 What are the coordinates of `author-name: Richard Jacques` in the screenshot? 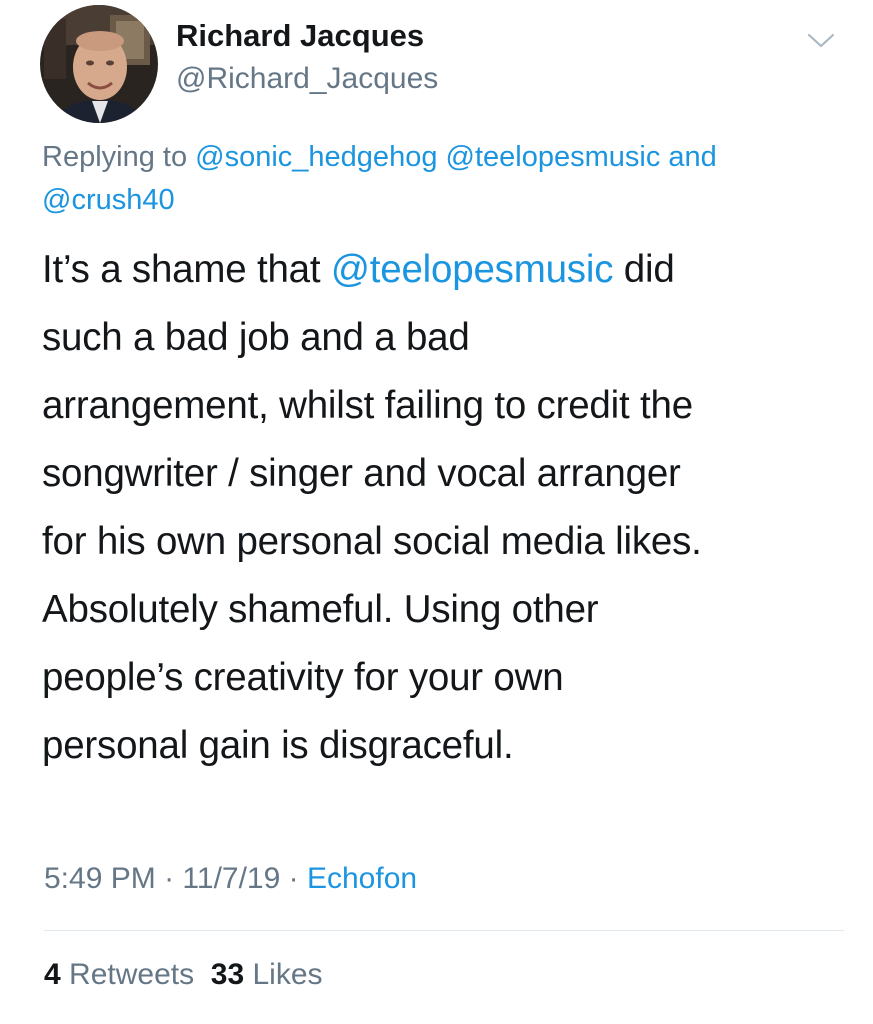 It's located at (300, 36).